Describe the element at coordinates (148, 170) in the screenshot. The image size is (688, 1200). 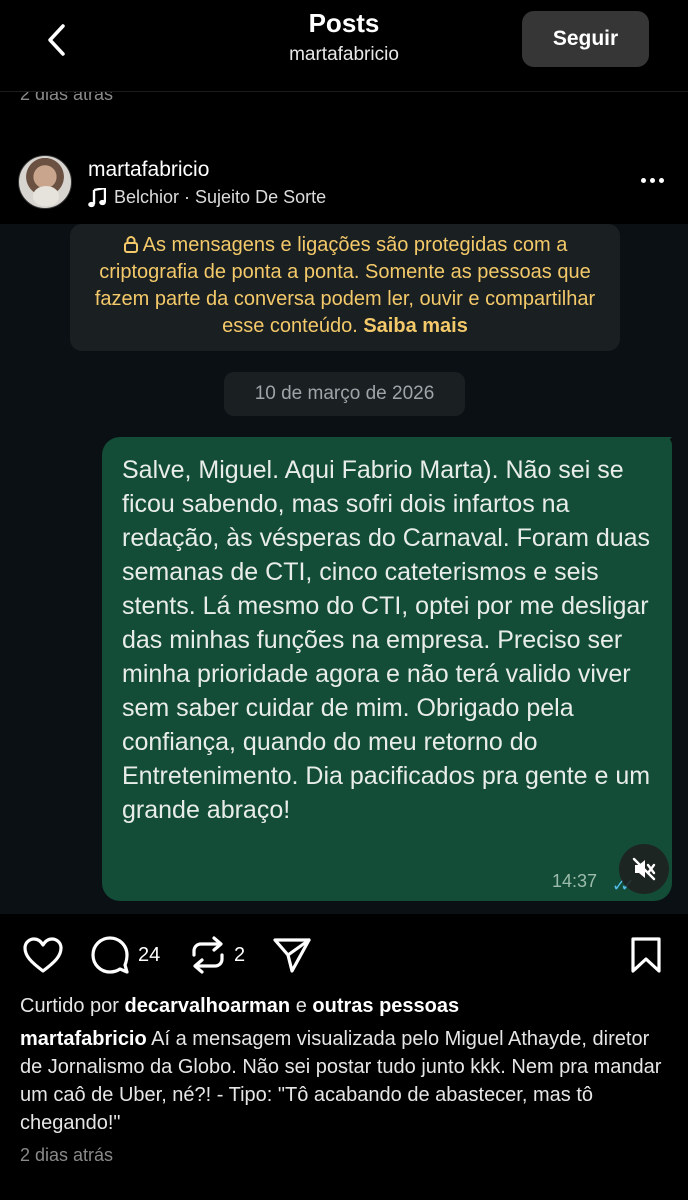
I see `post-username: martafabricio` at that location.